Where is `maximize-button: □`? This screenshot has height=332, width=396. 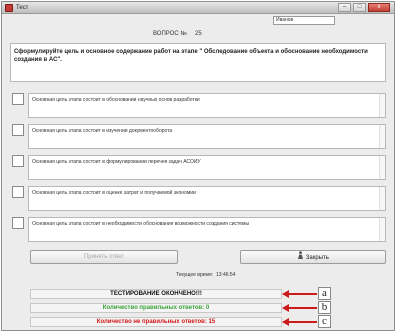 maximize-button: □ is located at coordinates (359, 7).